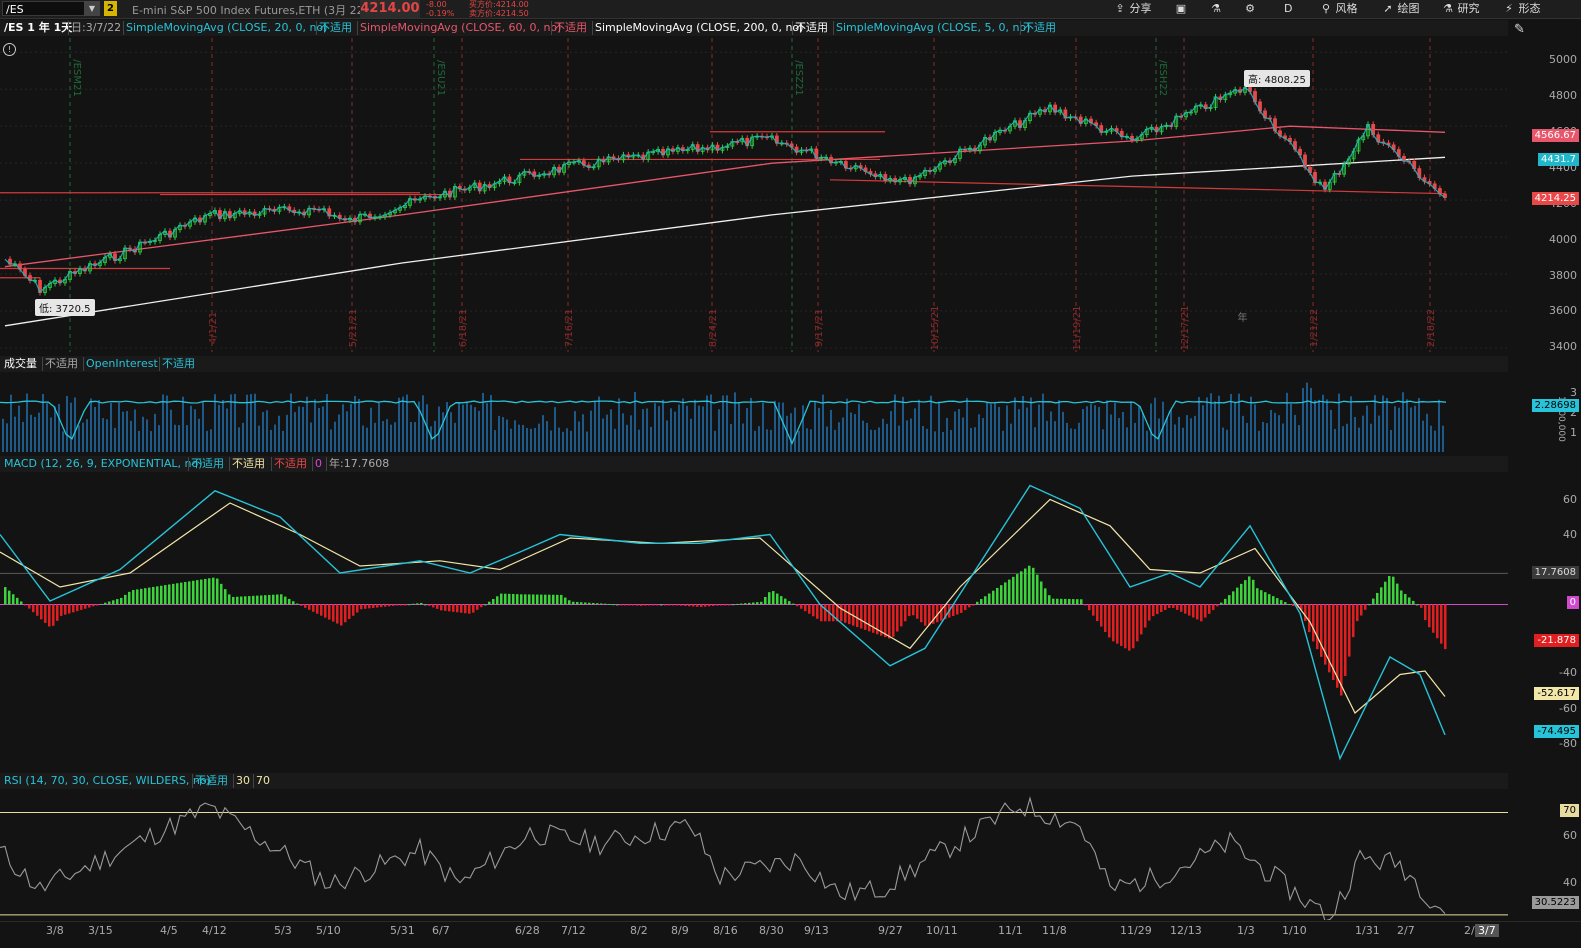 This screenshot has height=948, width=1581. Describe the element at coordinates (570, 28) in the screenshot. I see `sma60-value: 不适用` at that location.